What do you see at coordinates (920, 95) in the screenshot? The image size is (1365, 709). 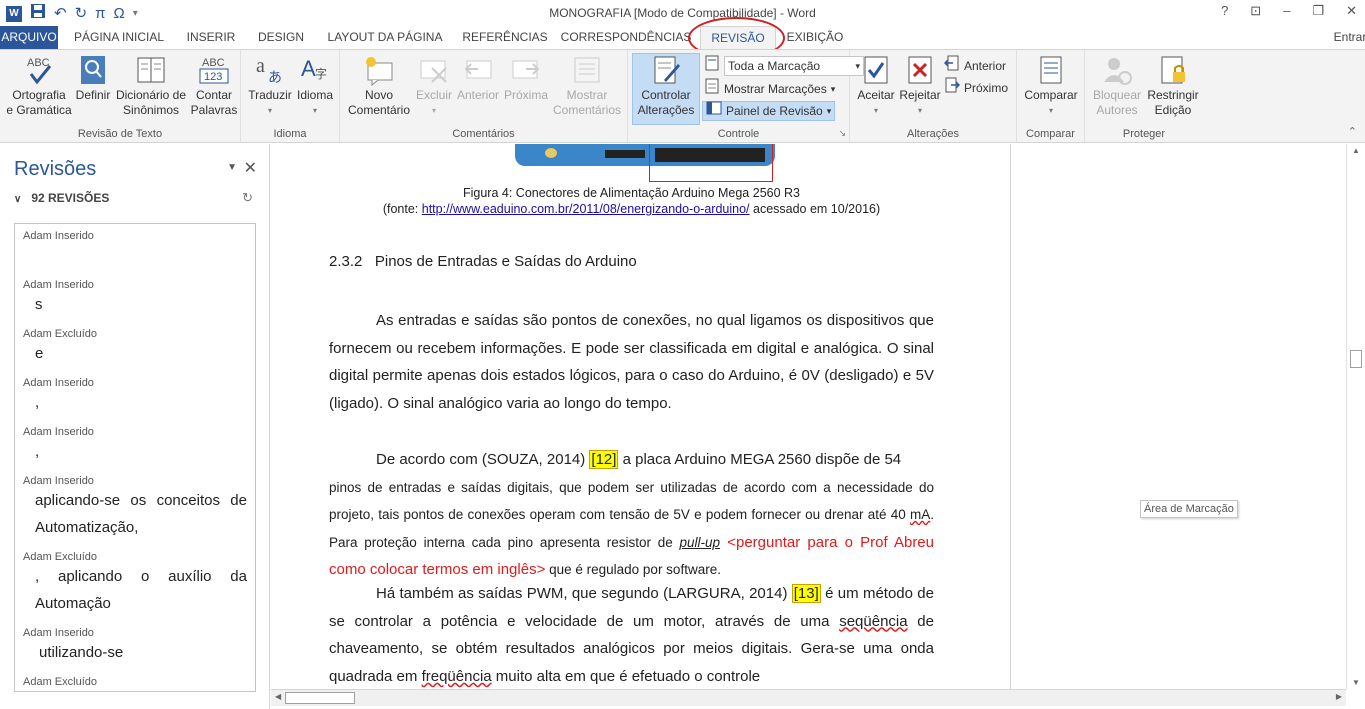 I see `reject-label: Rejeitar` at bounding box center [920, 95].